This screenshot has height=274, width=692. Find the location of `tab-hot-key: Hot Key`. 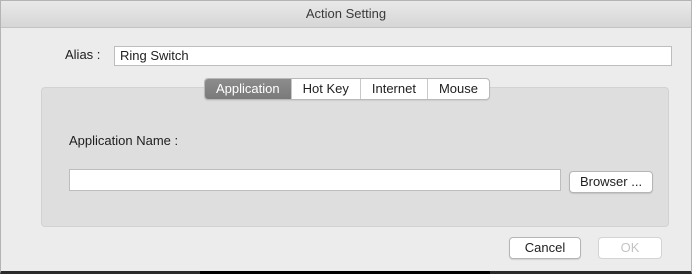

tab-hot-key: Hot Key is located at coordinates (325, 89).